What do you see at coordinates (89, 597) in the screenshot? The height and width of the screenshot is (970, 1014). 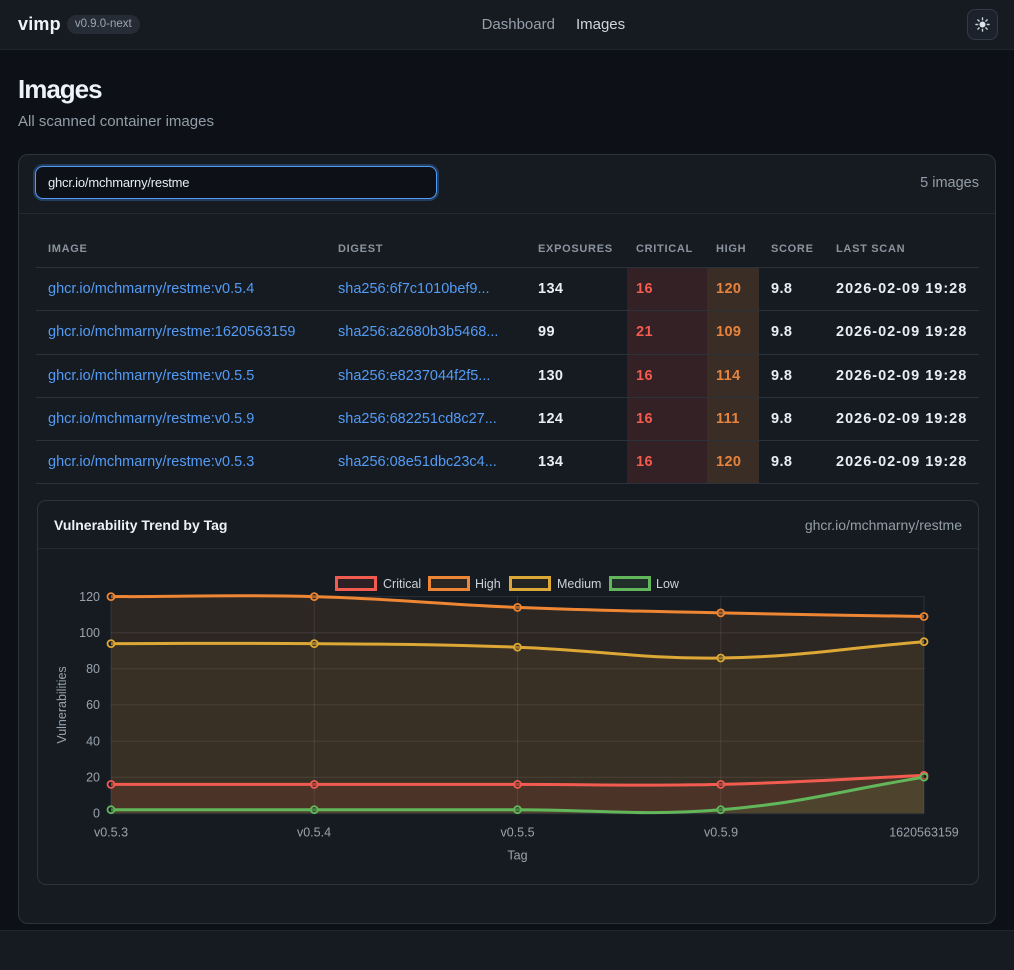 I see `svg-text: 120` at bounding box center [89, 597].